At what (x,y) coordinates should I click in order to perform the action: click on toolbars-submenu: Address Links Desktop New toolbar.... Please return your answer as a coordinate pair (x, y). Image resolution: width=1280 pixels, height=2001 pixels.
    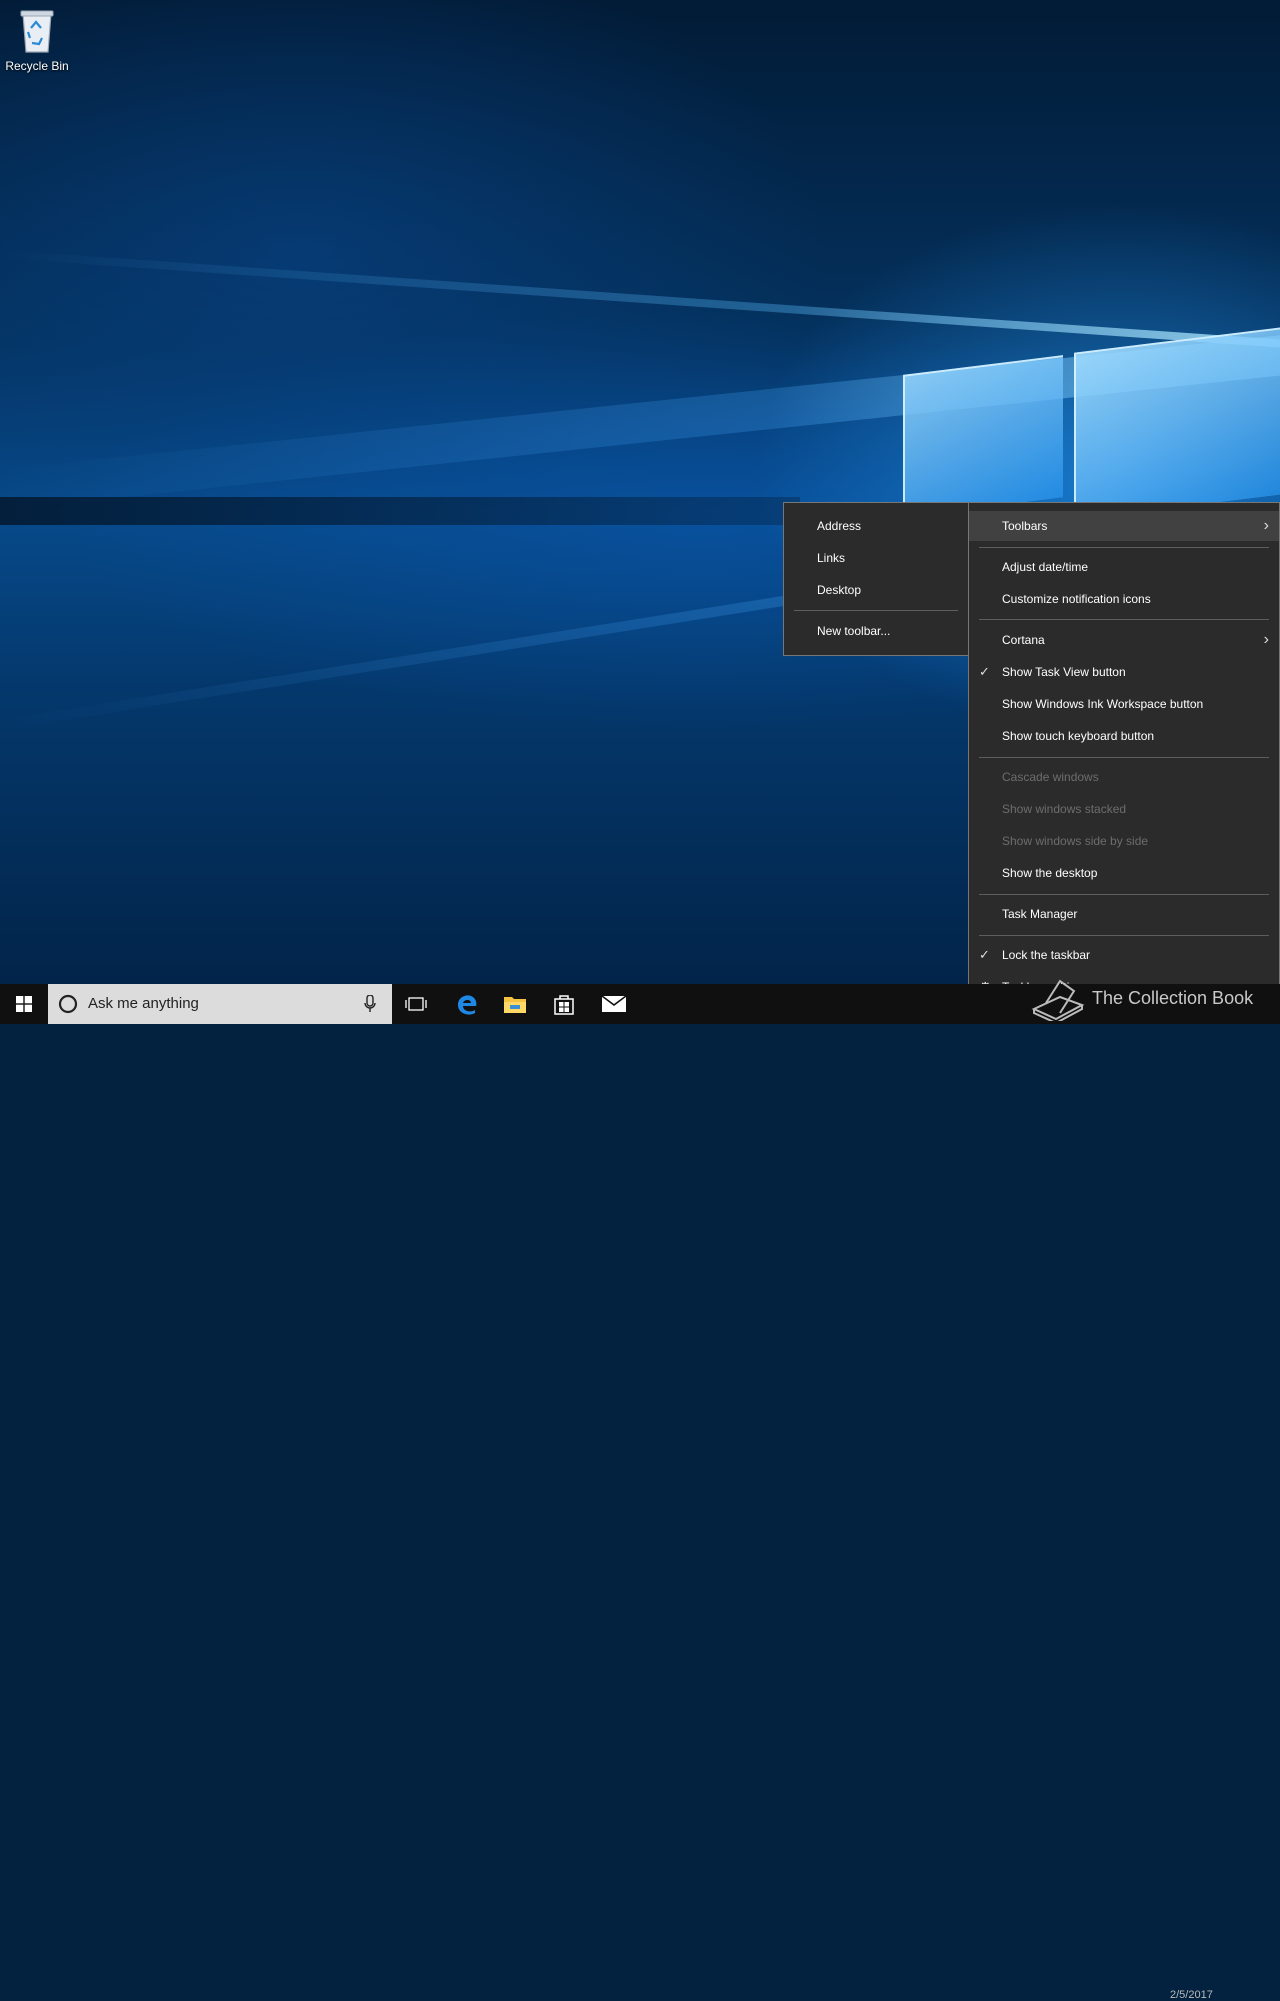
    Looking at the image, I should click on (876, 579).